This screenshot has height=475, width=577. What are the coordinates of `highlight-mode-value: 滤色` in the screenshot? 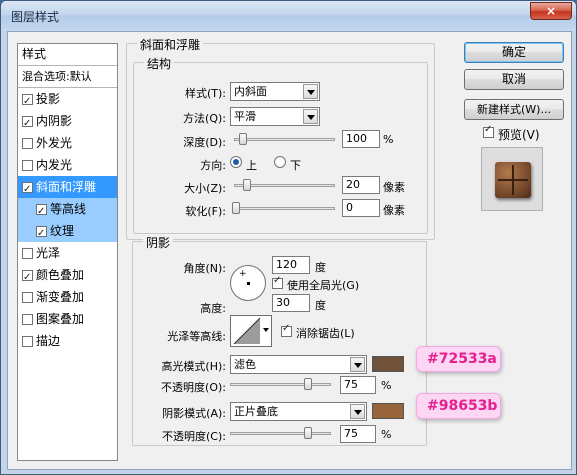 It's located at (245, 364).